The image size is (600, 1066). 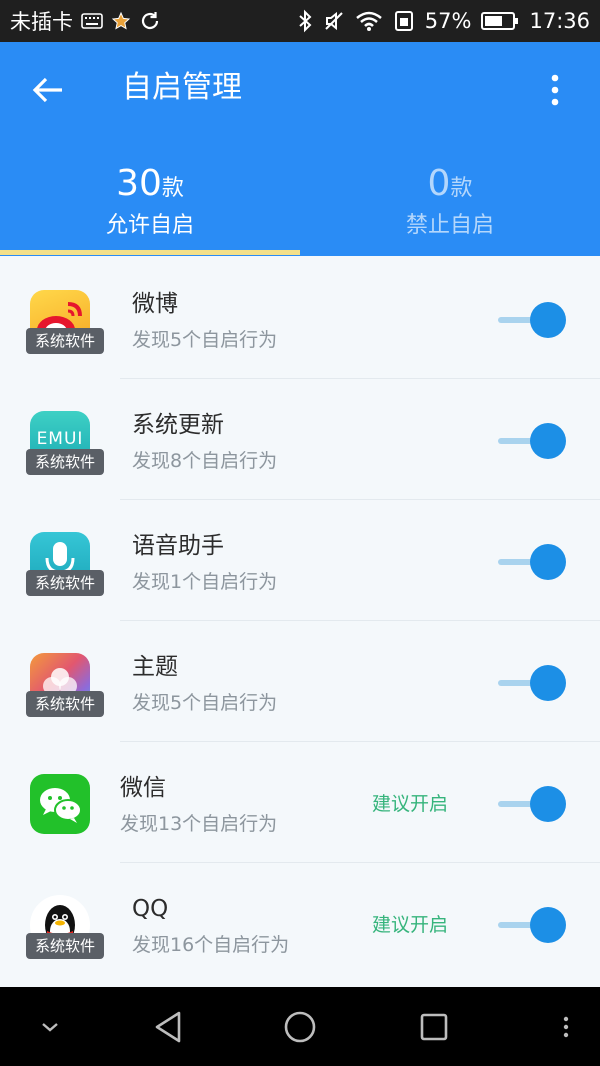 I want to click on nav-menu-button, so click(x=566, y=1026).